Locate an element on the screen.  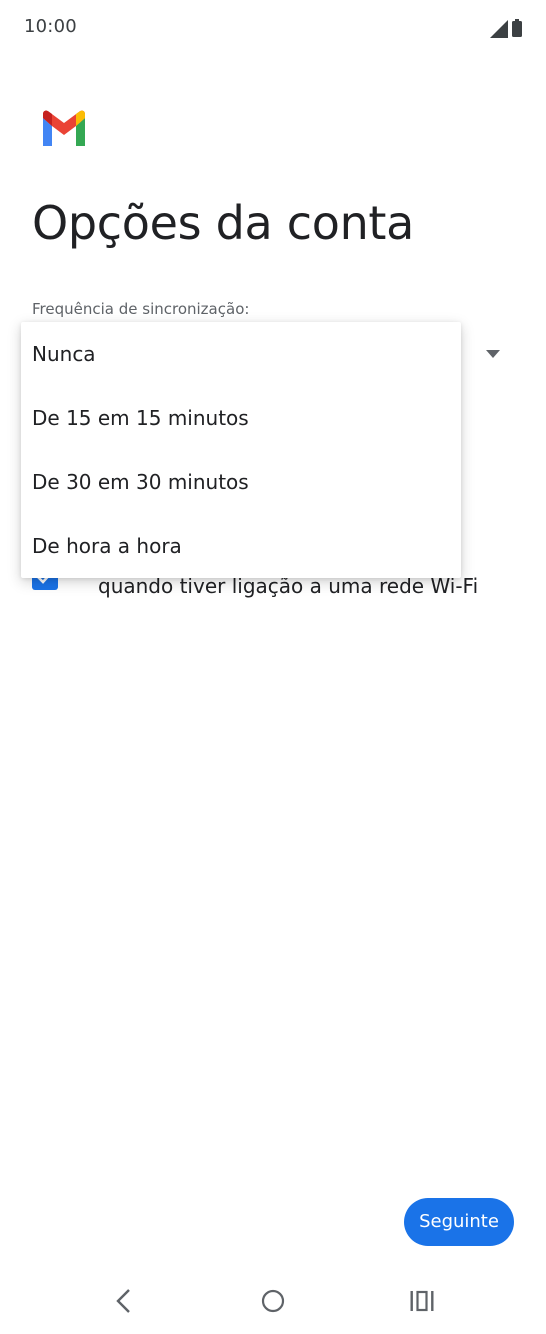
status-bar: 10:00 is located at coordinates (273, 28).